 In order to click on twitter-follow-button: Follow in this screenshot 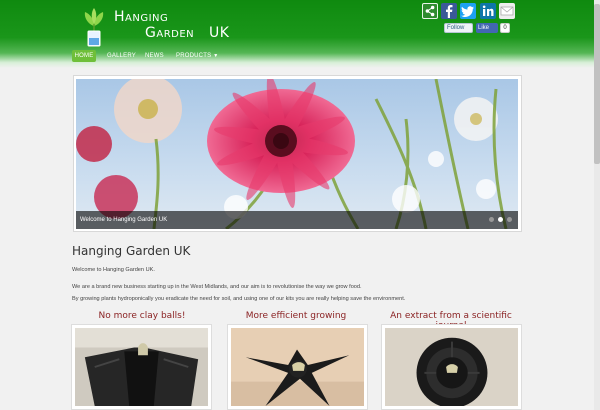, I will do `click(458, 28)`.